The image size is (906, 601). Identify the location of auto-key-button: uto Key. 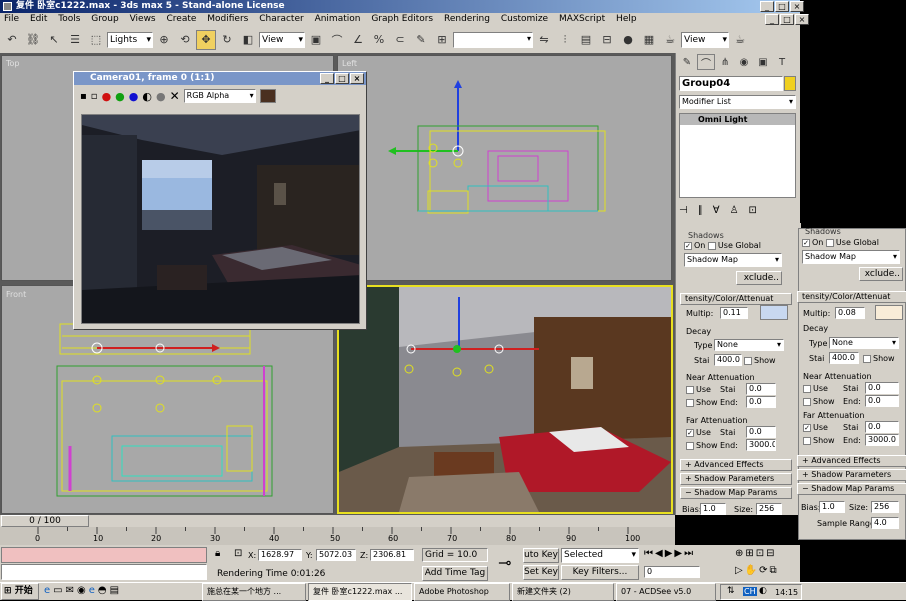
(541, 555).